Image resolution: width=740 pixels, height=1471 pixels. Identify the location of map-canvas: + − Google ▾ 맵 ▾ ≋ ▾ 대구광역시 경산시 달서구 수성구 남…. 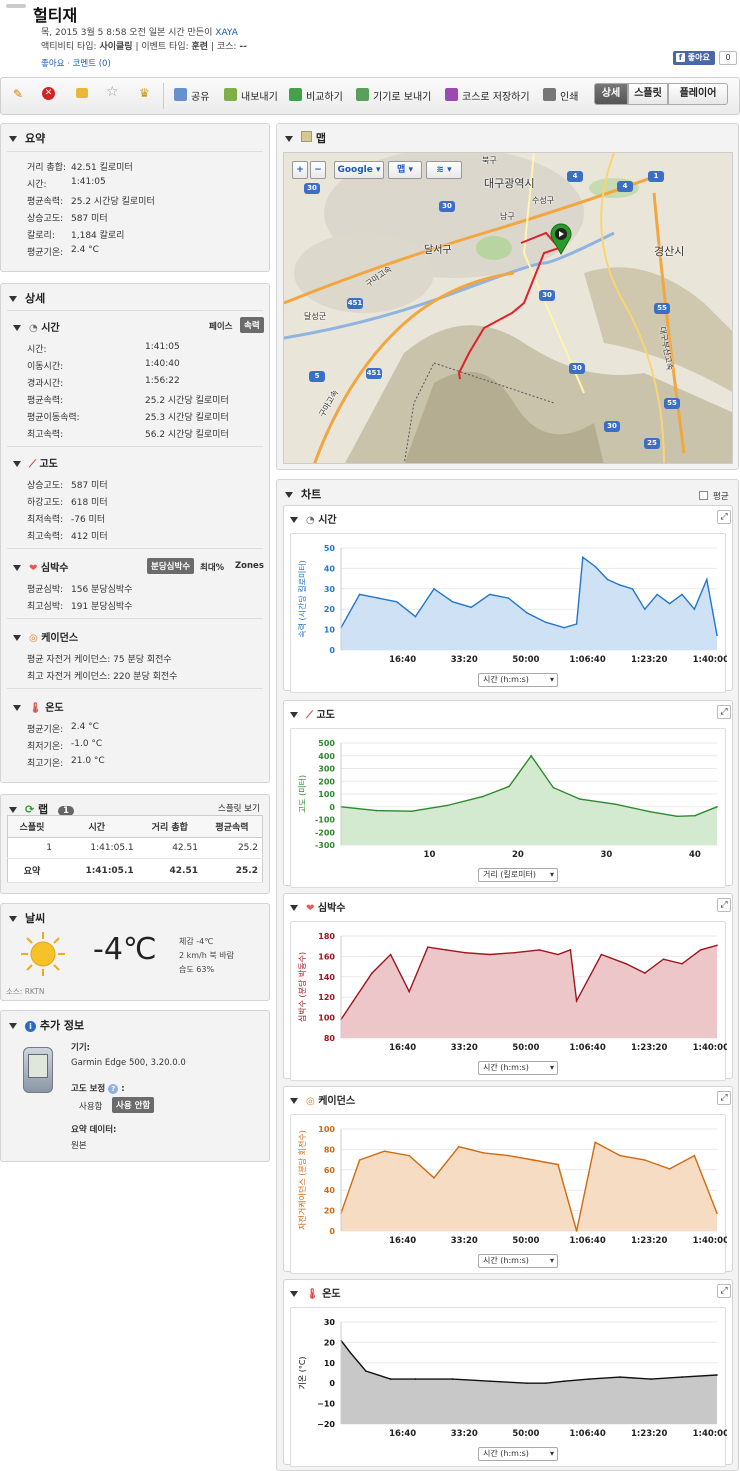
(508, 308).